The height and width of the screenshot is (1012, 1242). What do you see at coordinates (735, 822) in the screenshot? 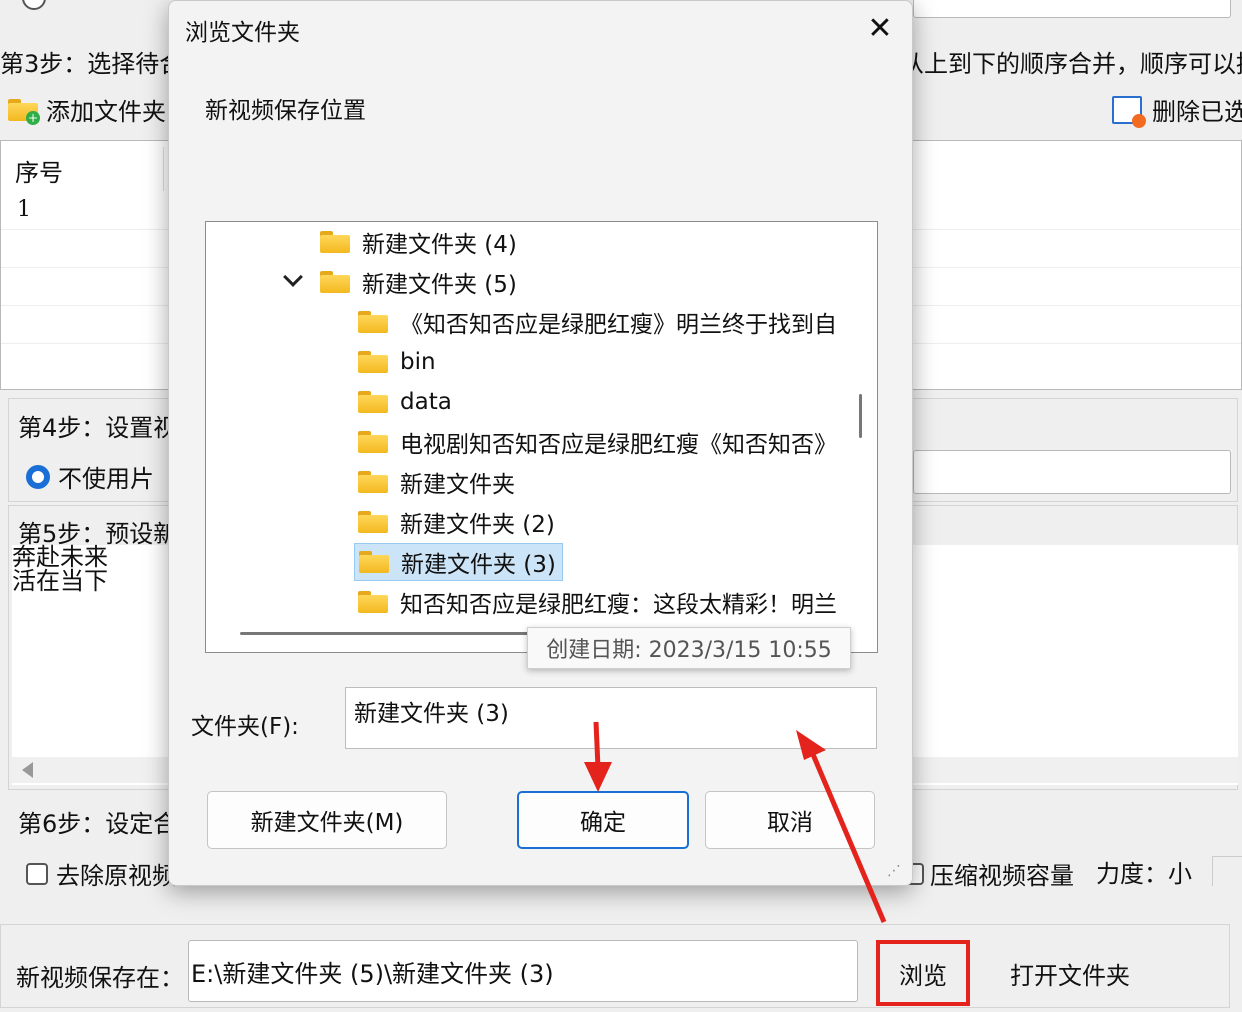
I see `annotation-arrows` at bounding box center [735, 822].